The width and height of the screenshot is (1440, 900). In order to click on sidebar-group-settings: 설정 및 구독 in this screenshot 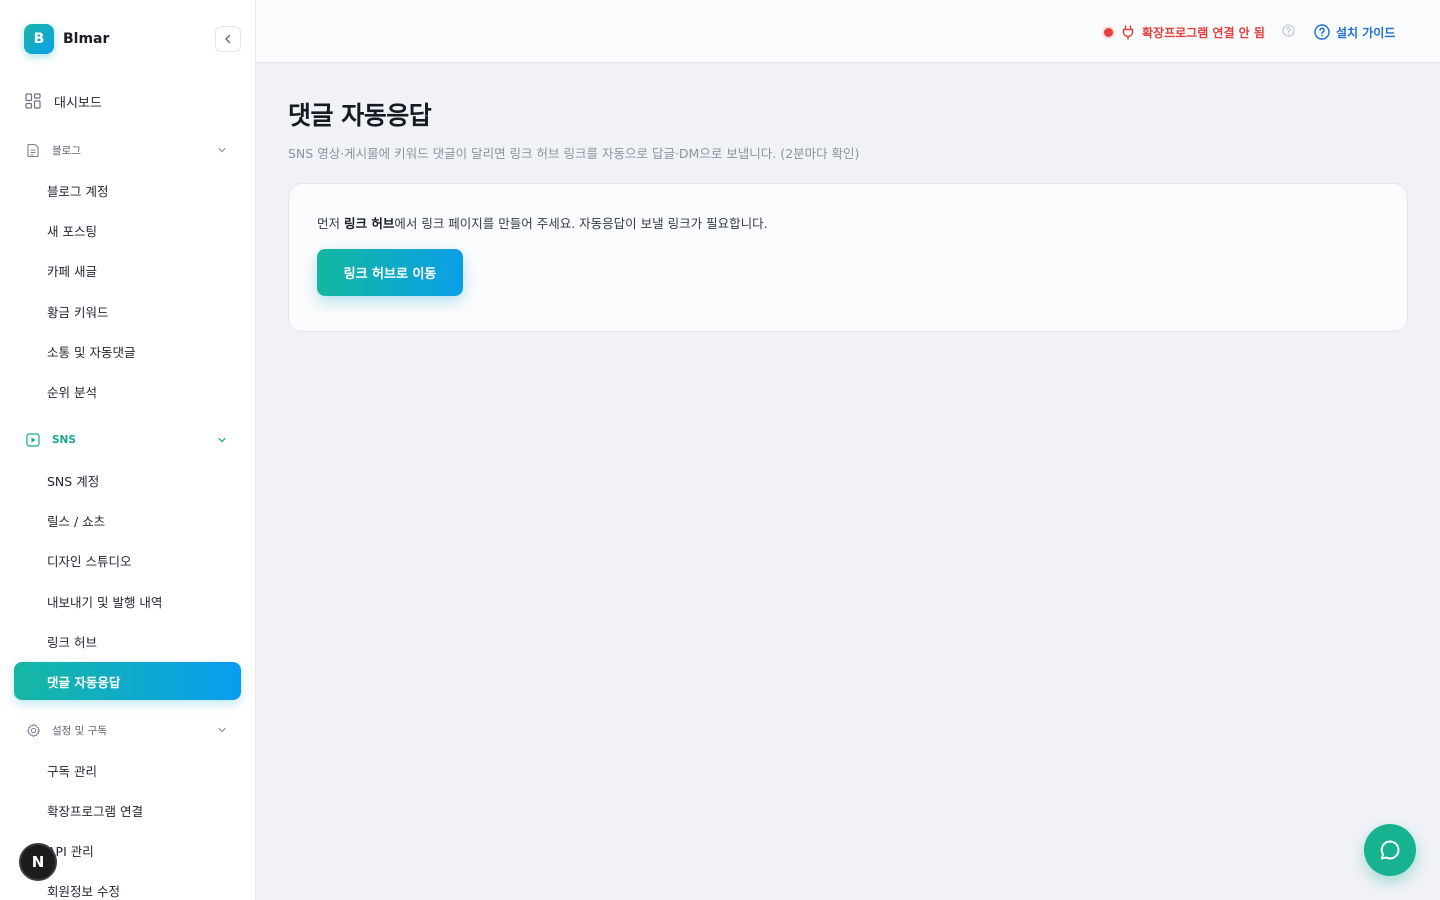, I will do `click(128, 730)`.